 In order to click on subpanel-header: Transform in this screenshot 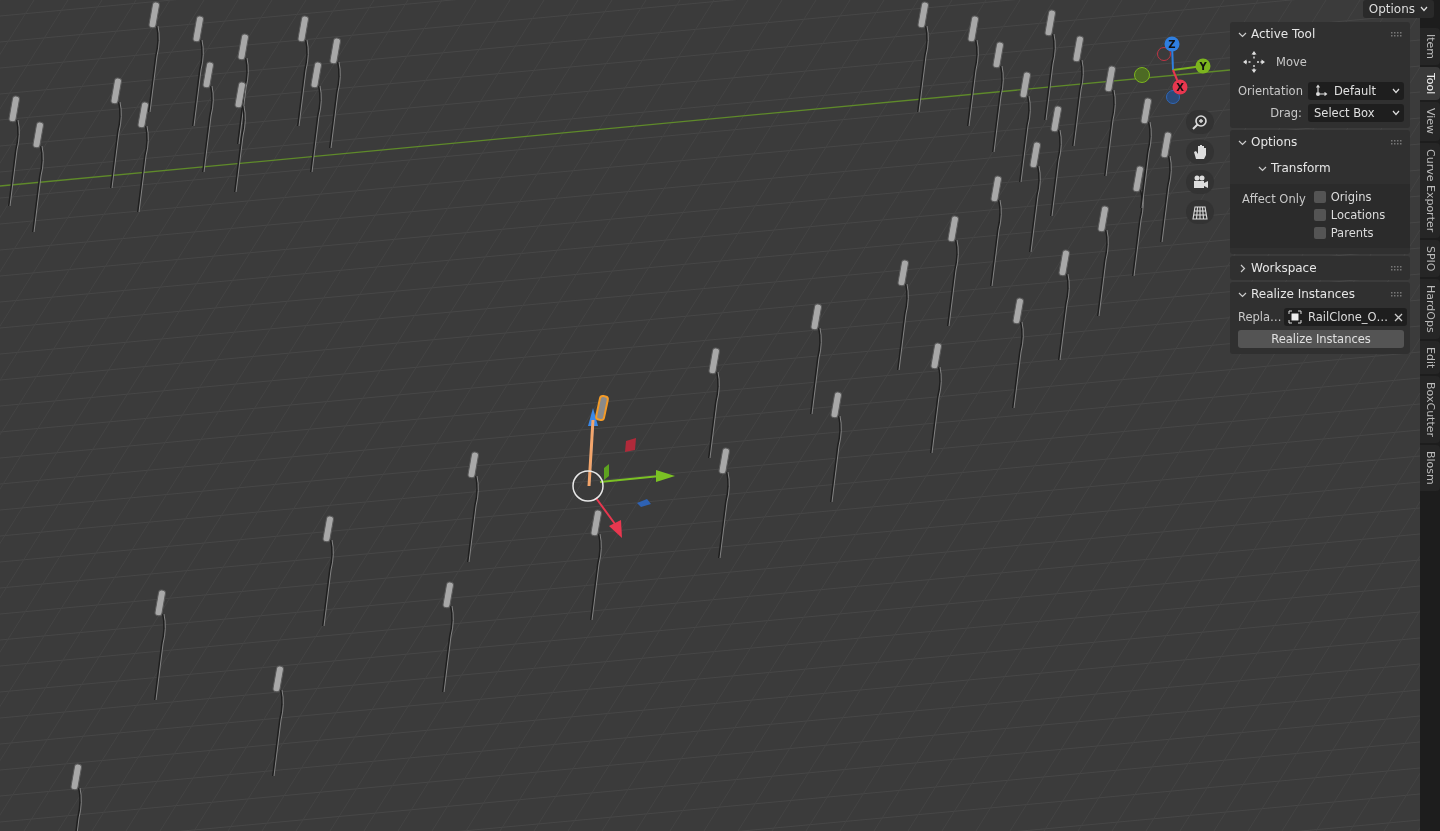, I will do `click(1321, 168)`.